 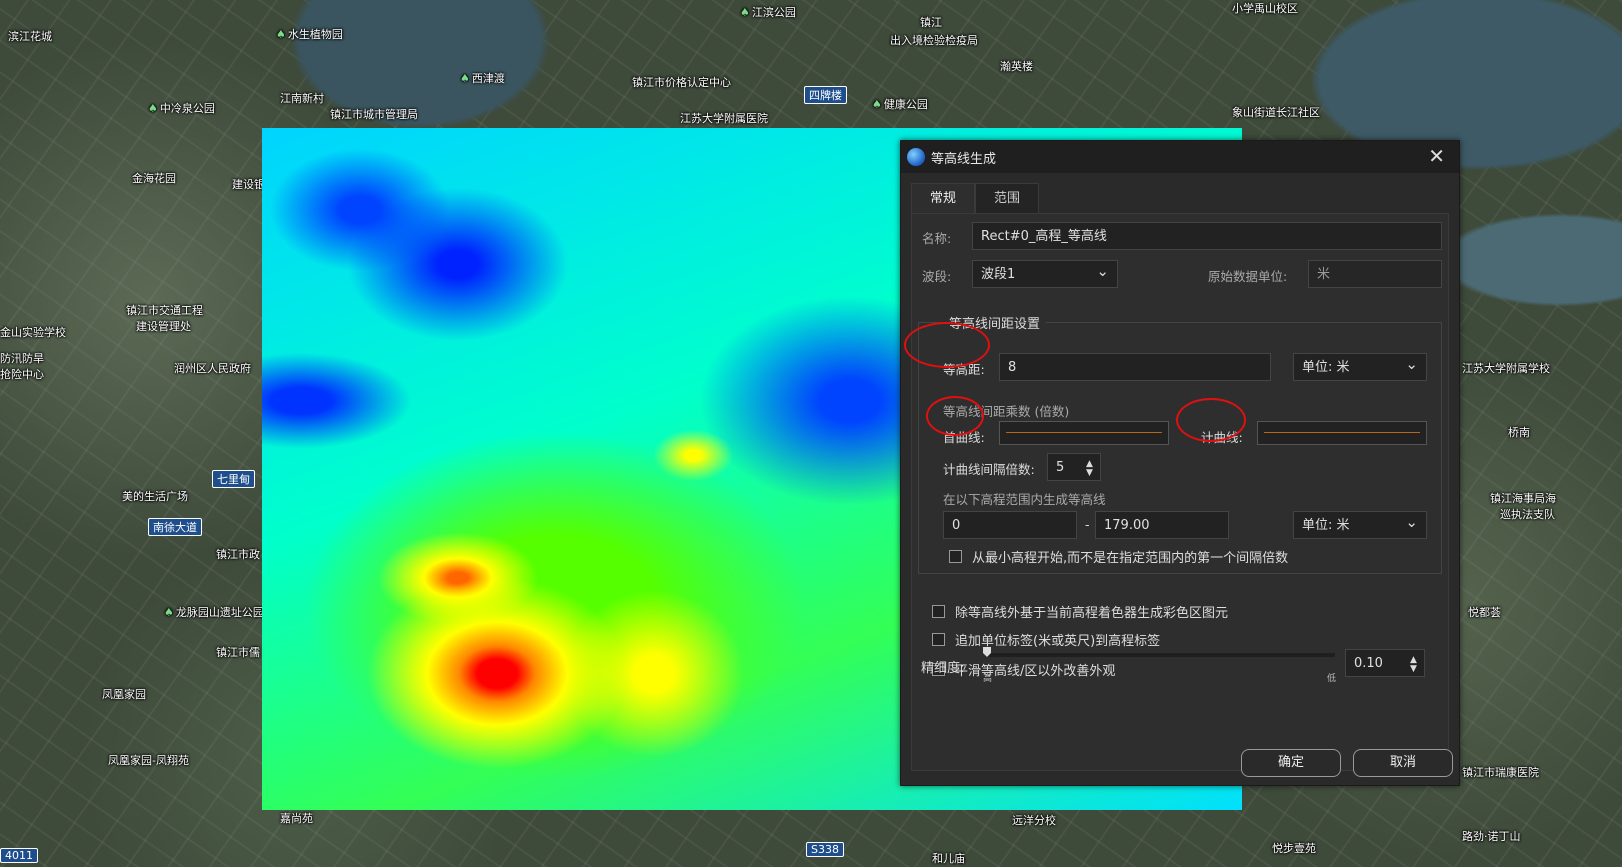 I want to click on tab-bar: 常规 范围, so click(x=975, y=199).